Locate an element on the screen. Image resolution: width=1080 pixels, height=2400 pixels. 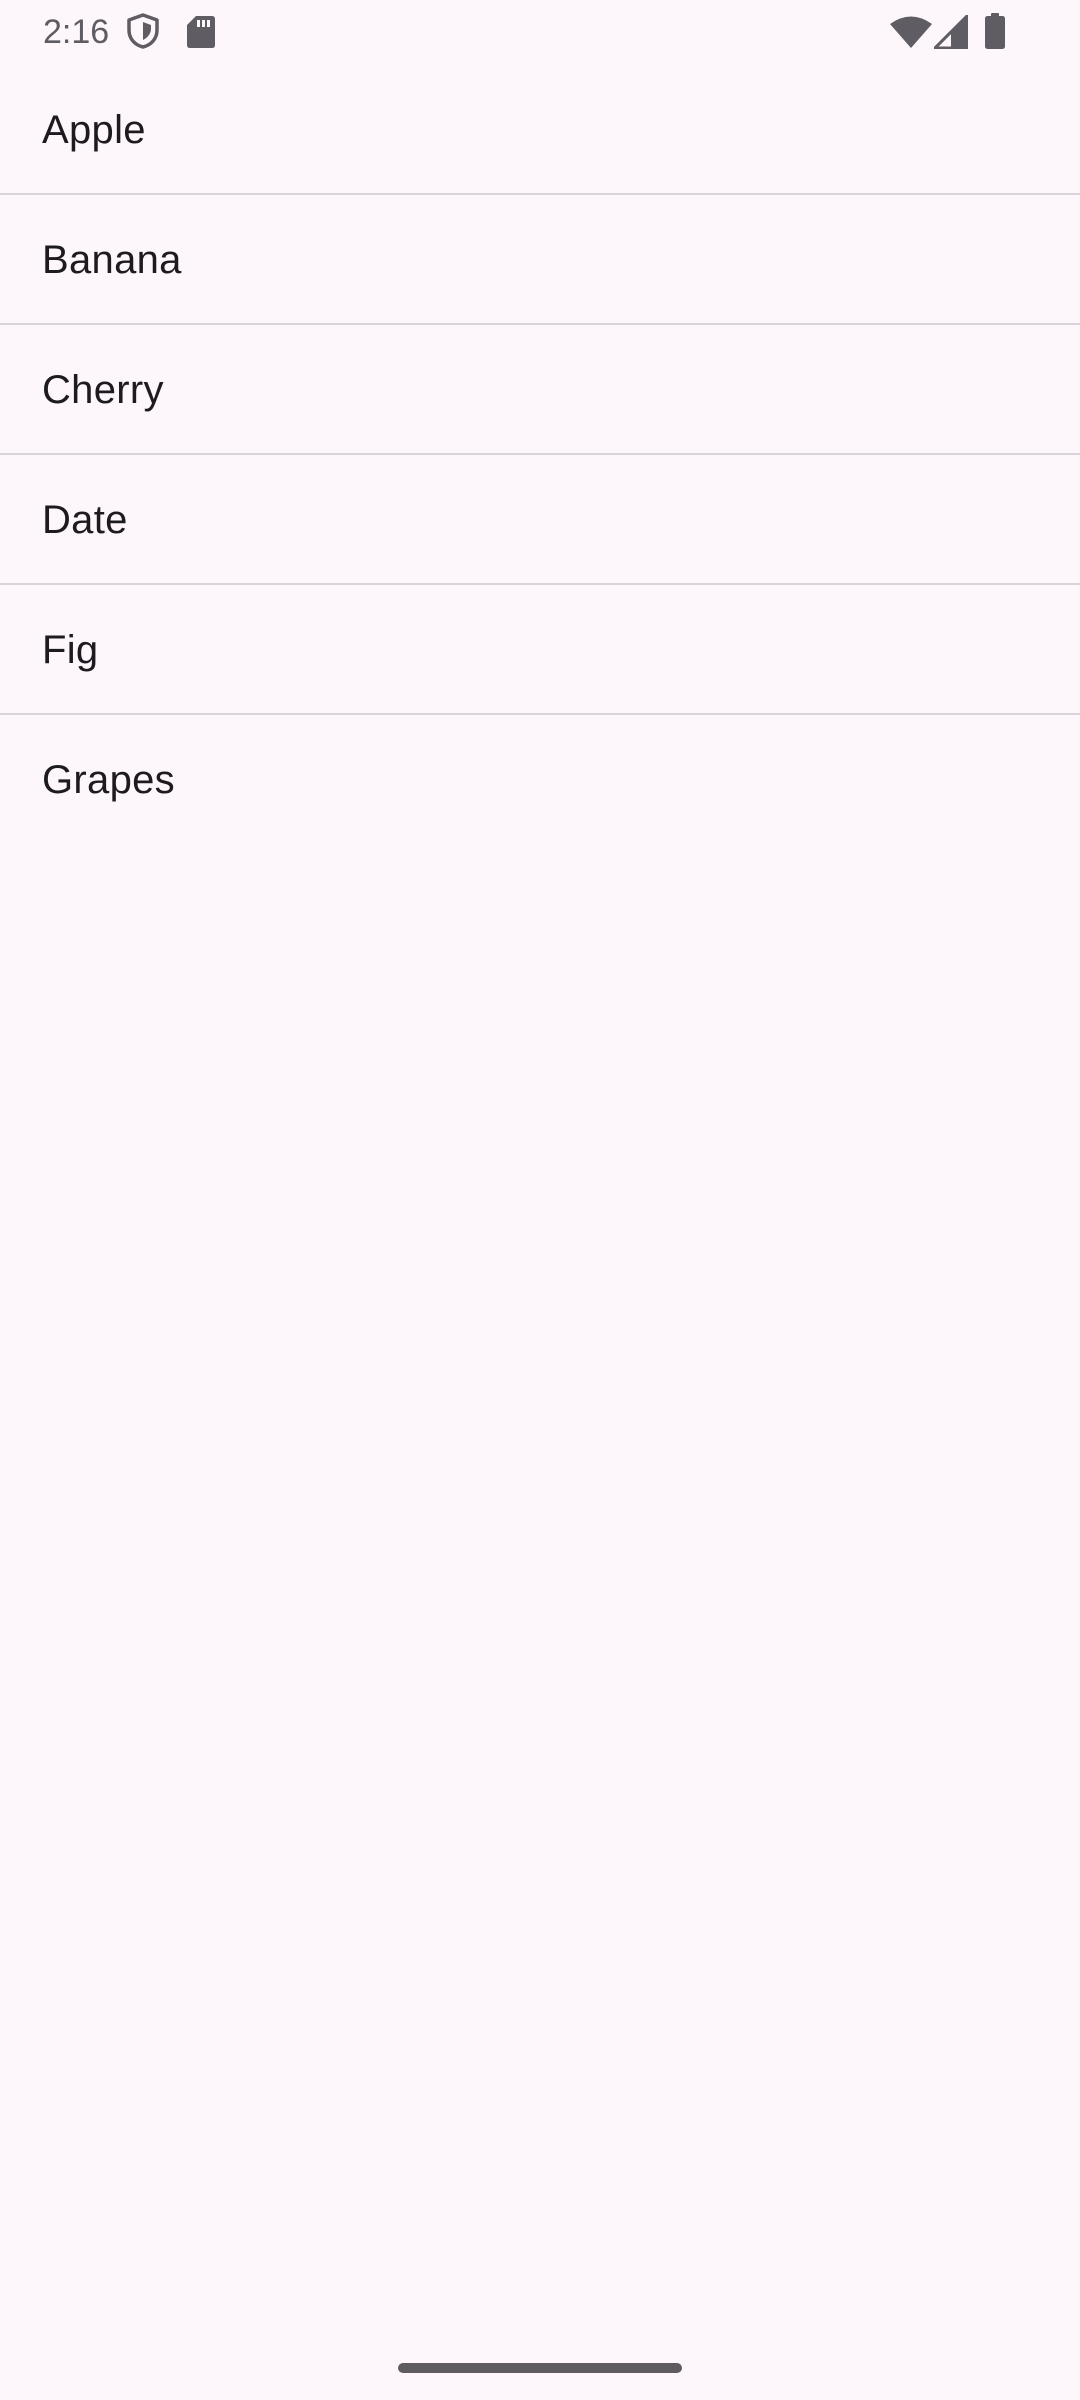
battery-icon is located at coordinates (995, 31).